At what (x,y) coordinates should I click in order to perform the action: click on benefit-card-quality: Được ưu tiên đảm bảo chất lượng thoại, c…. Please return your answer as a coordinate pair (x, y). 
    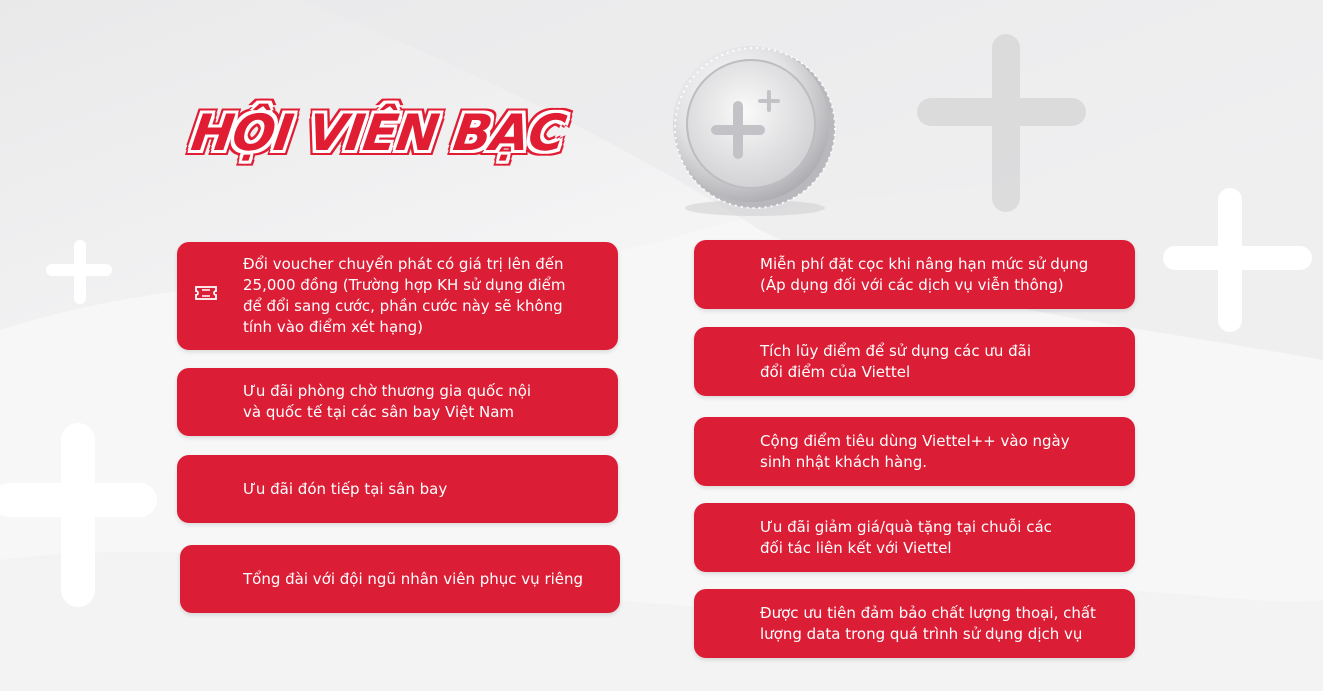
    Looking at the image, I should click on (914, 623).